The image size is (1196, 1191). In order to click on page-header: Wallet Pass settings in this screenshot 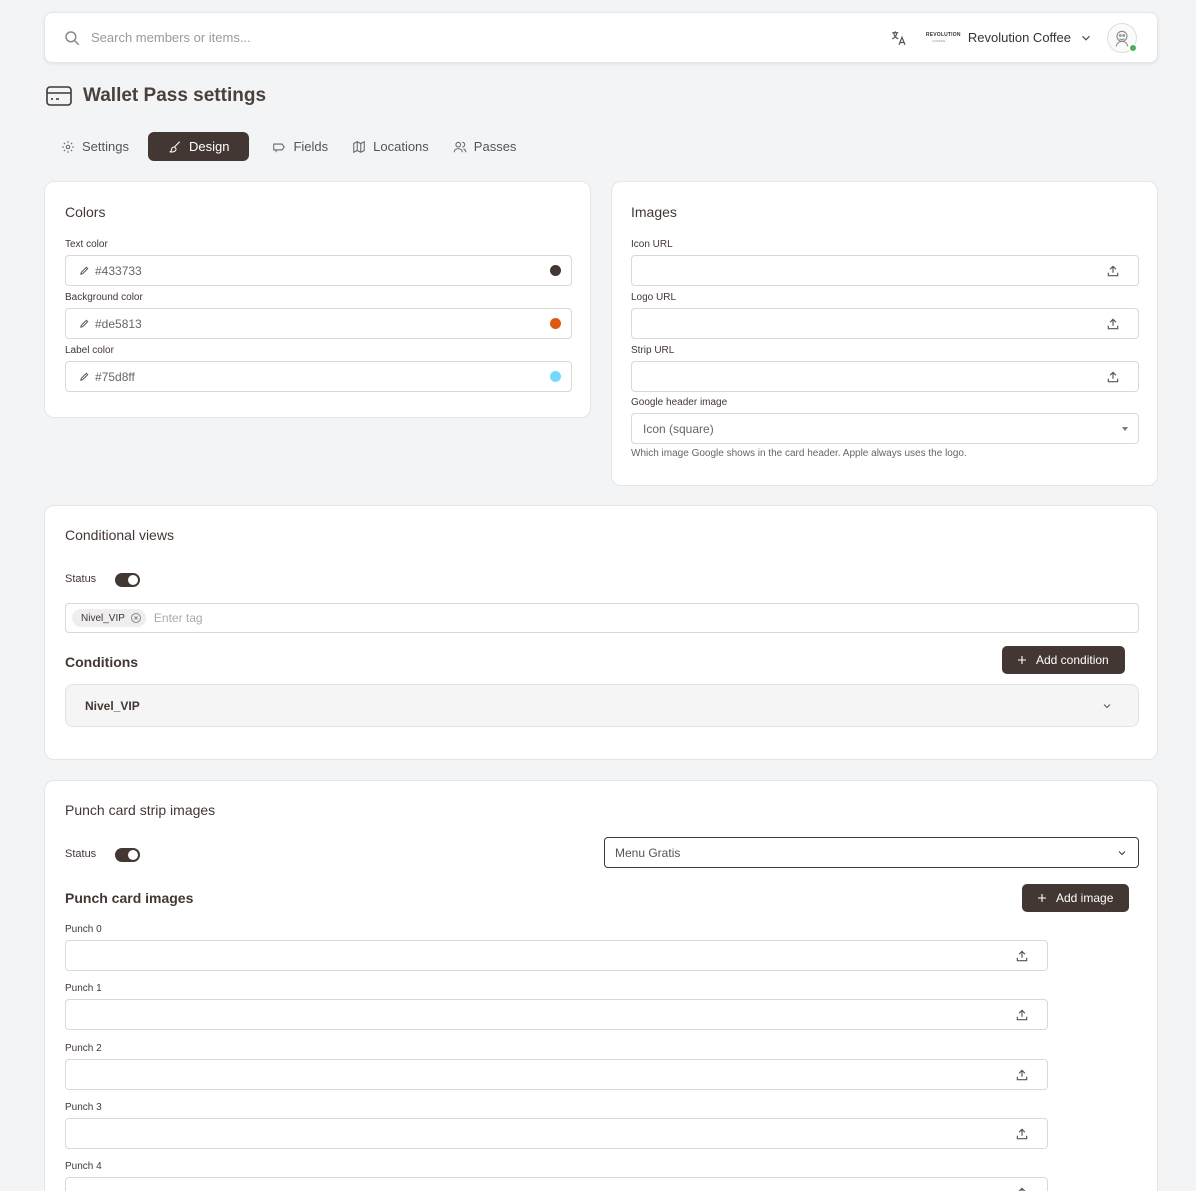, I will do `click(156, 96)`.